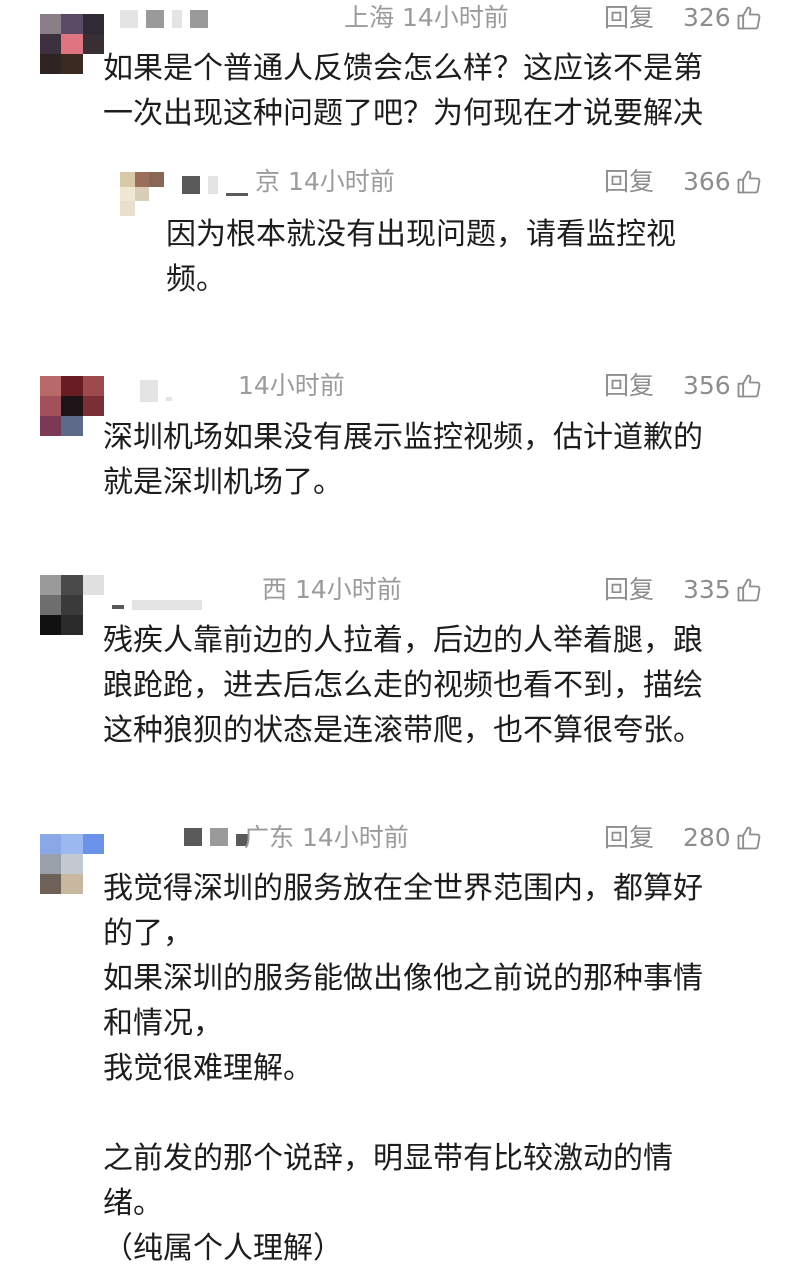  I want to click on like-count: 356, so click(707, 385).